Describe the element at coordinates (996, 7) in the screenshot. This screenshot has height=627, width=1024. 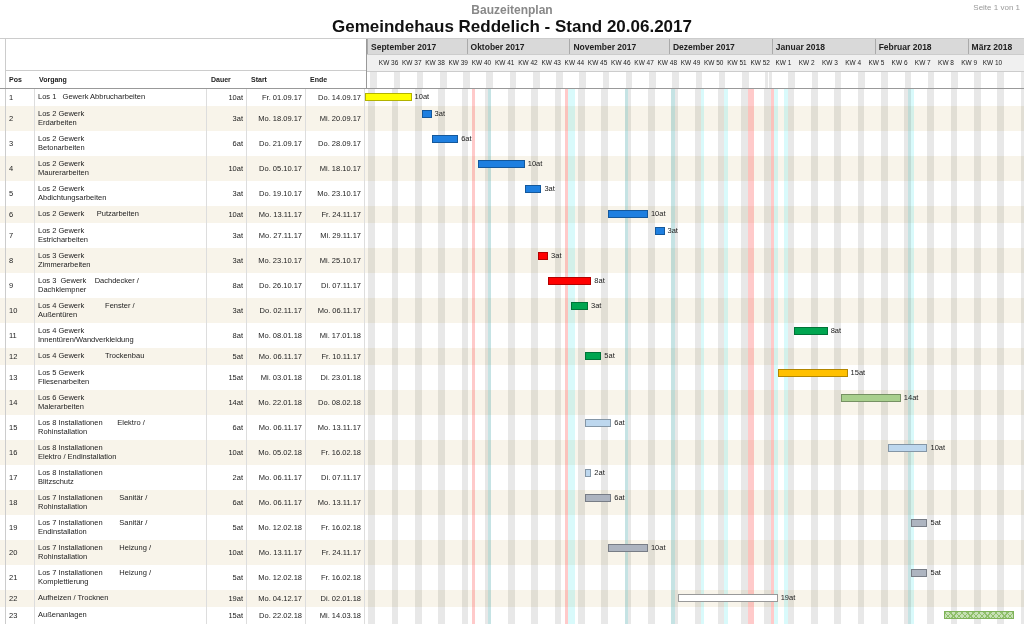
I see `page-number: Seite 1 von 1` at that location.